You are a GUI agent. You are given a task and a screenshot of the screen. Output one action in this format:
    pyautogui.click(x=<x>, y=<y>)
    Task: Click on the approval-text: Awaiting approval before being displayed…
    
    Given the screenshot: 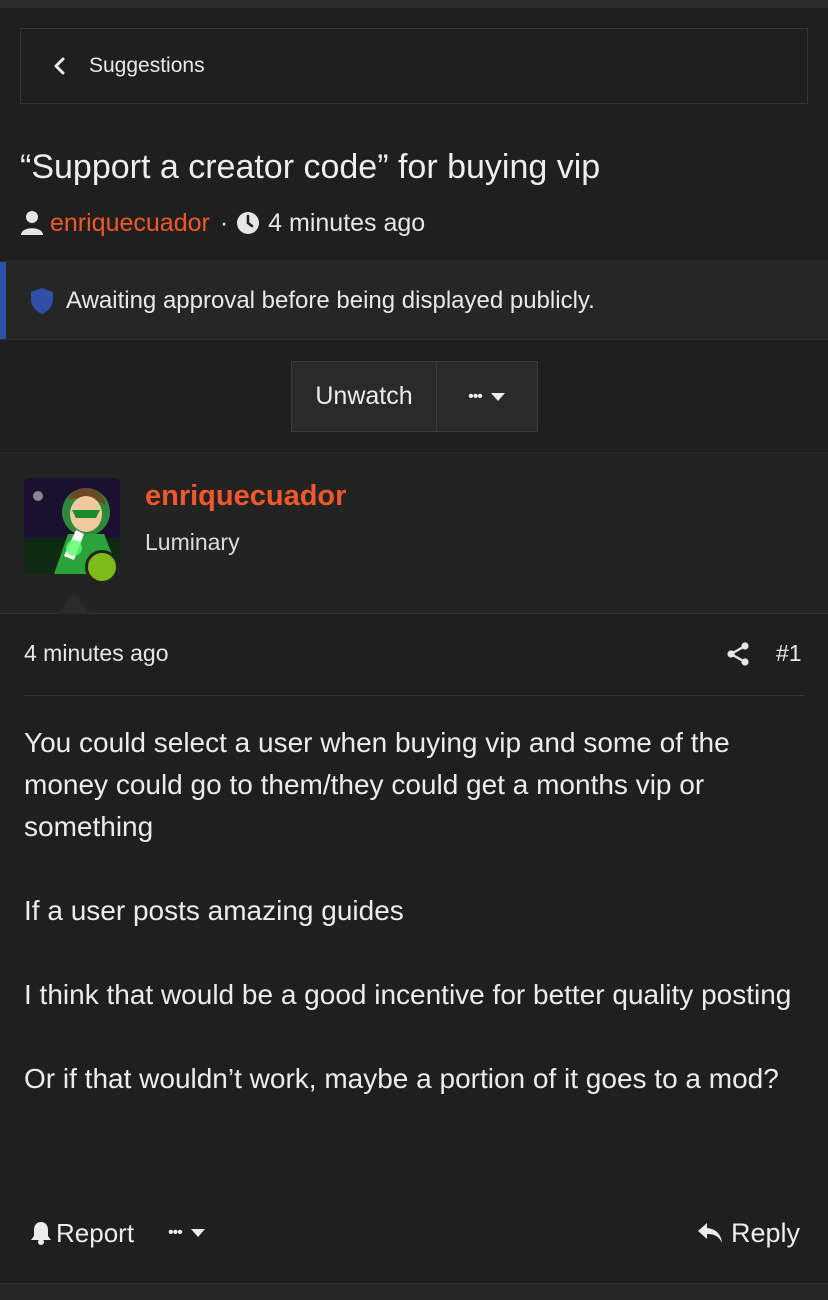 What is the action you would take?
    pyautogui.click(x=330, y=300)
    